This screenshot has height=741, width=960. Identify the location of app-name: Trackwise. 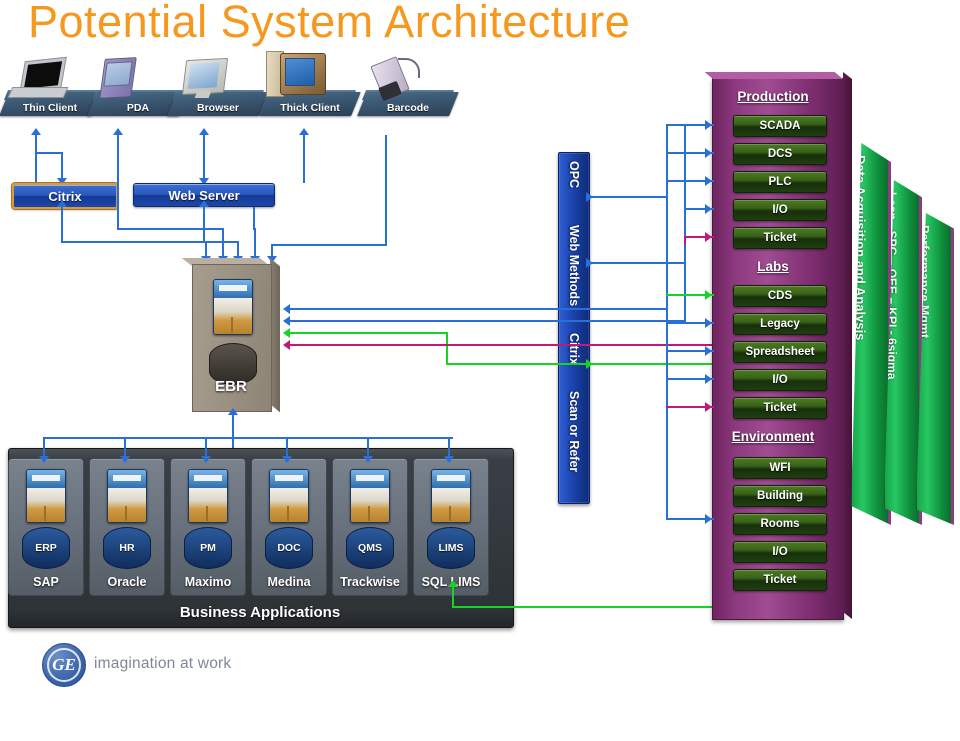
(370, 582).